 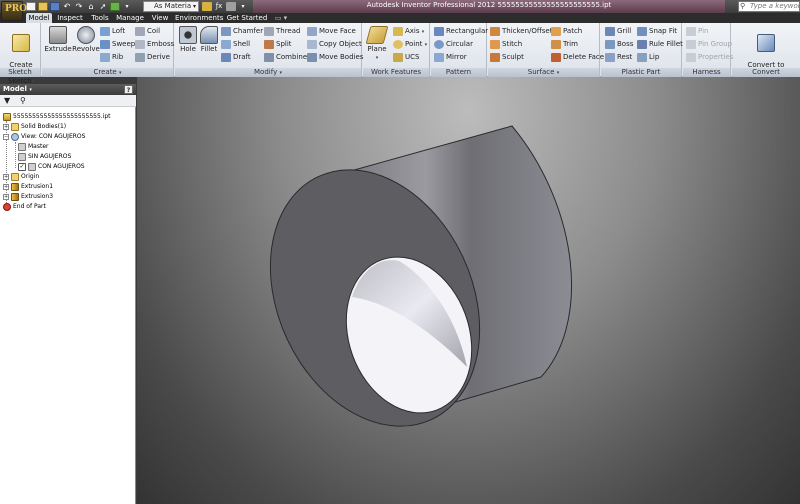 What do you see at coordinates (219, 6) in the screenshot?
I see `parameters-icon: ƒx` at bounding box center [219, 6].